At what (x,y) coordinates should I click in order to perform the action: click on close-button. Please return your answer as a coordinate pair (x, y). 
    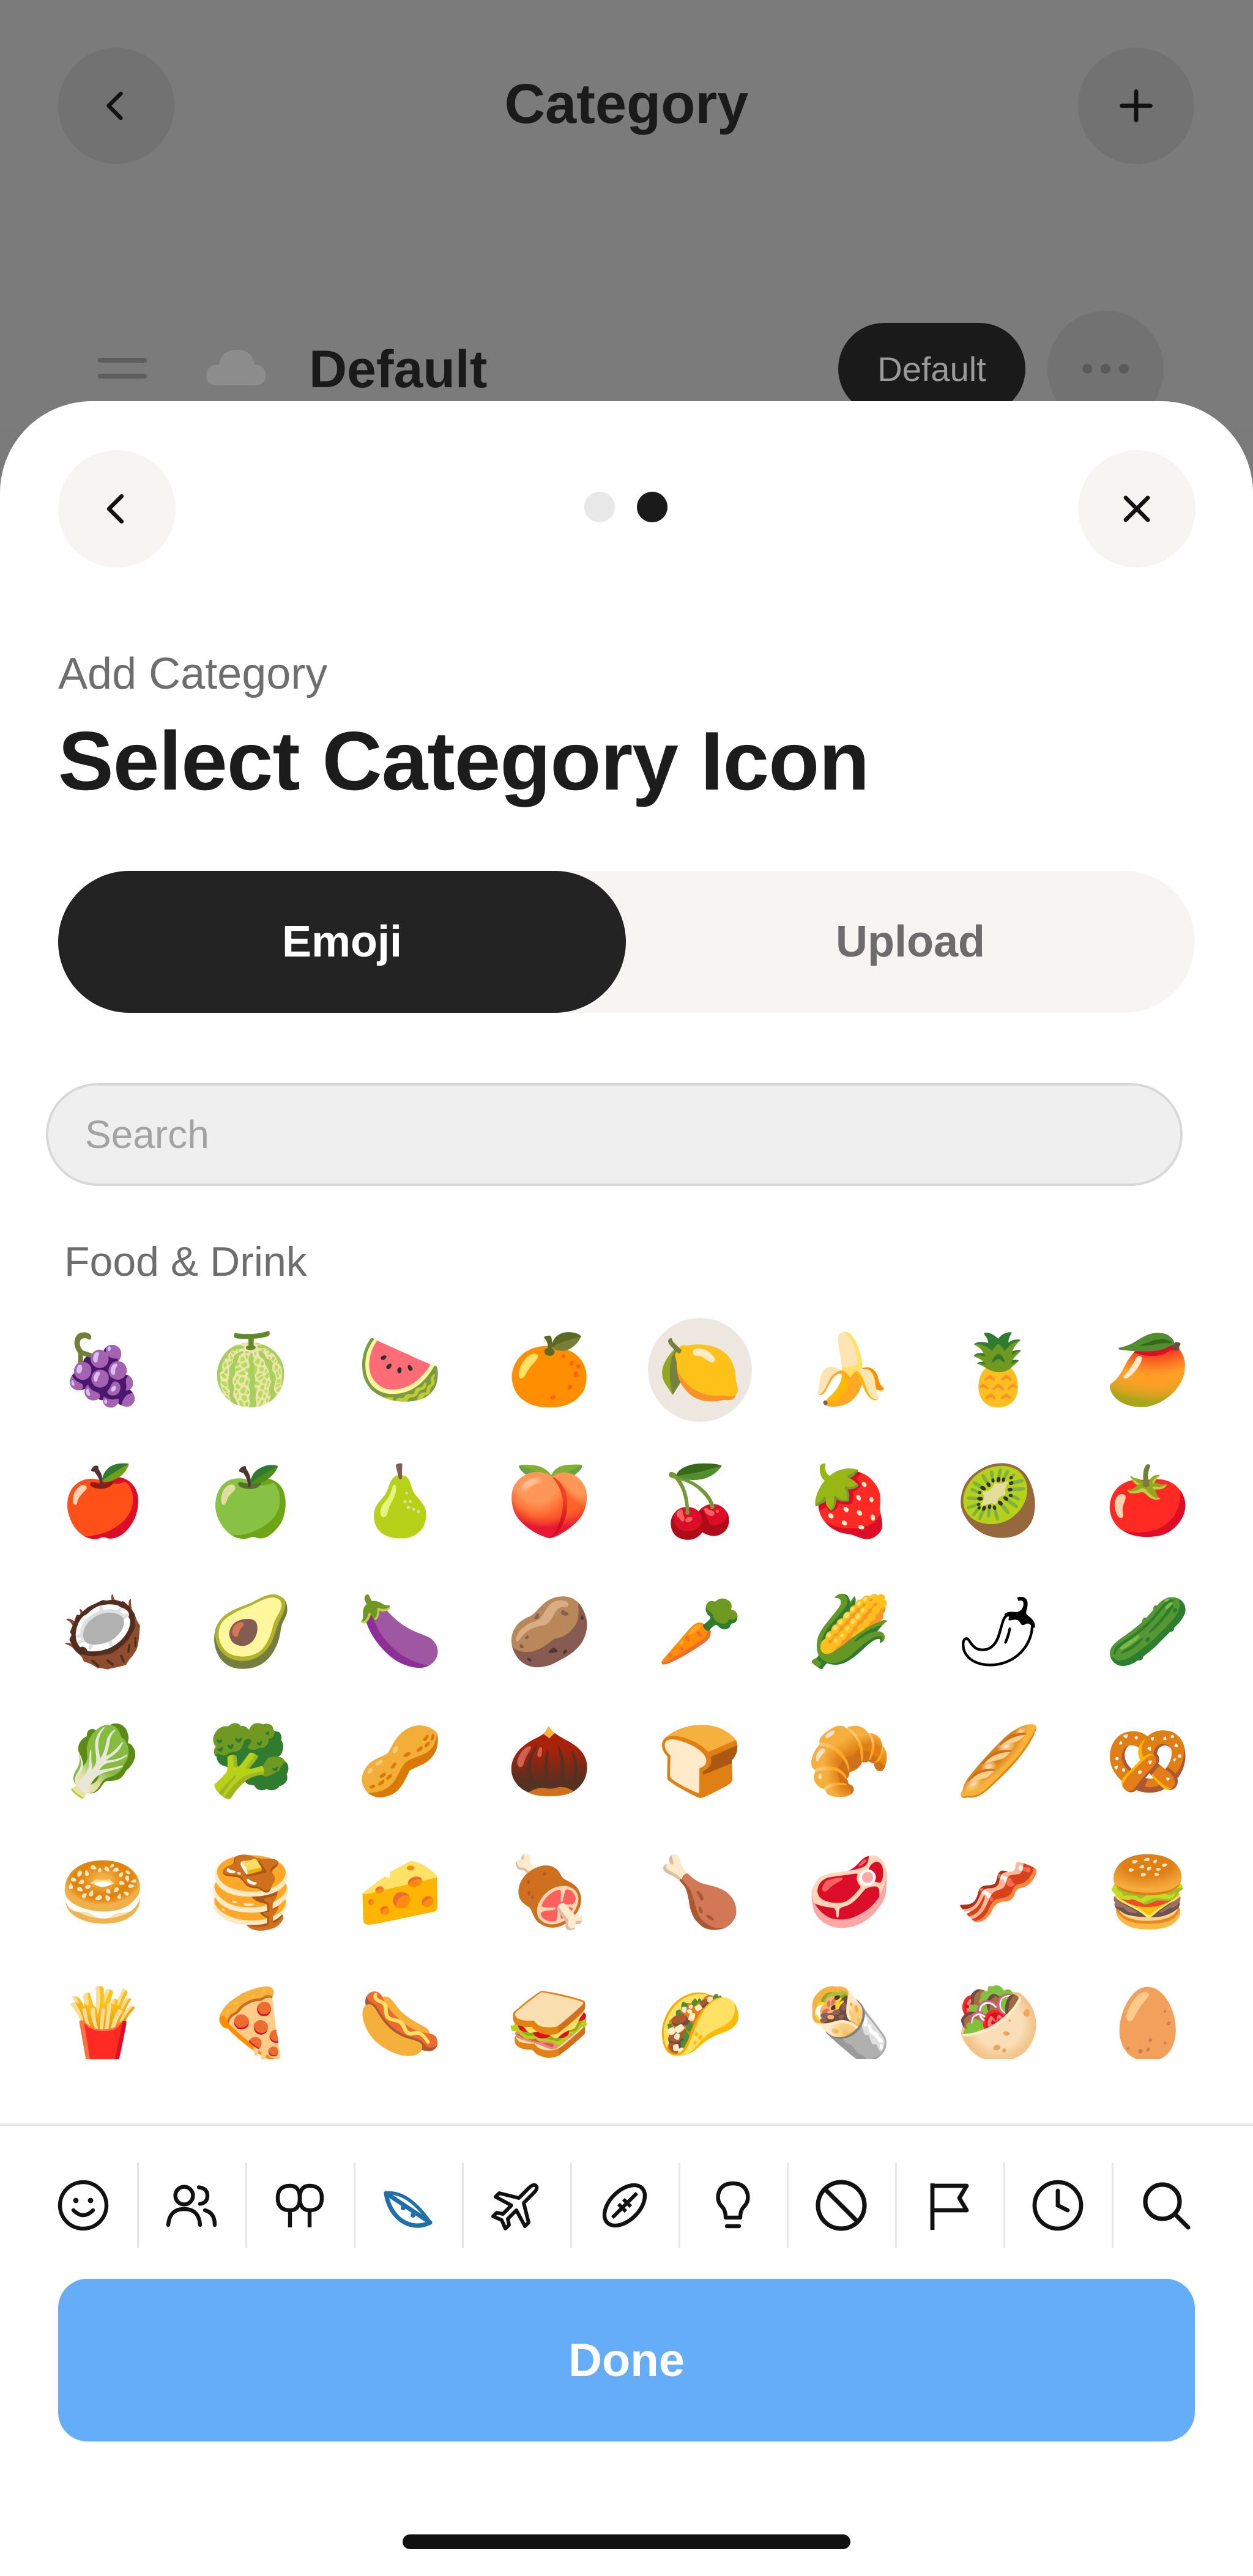
    Looking at the image, I should click on (1136, 509).